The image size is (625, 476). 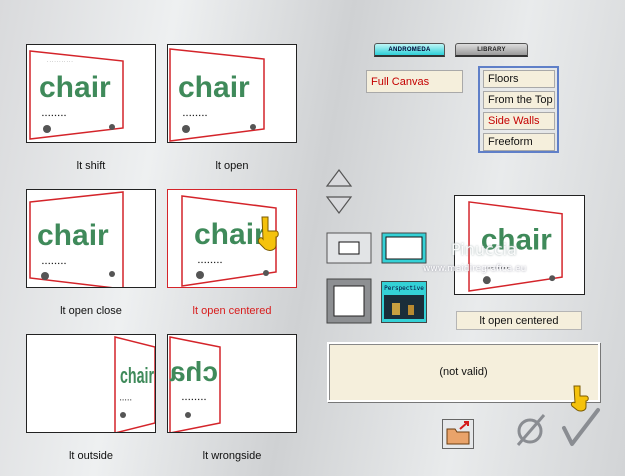 What do you see at coordinates (458, 434) in the screenshot?
I see `folder-icon` at bounding box center [458, 434].